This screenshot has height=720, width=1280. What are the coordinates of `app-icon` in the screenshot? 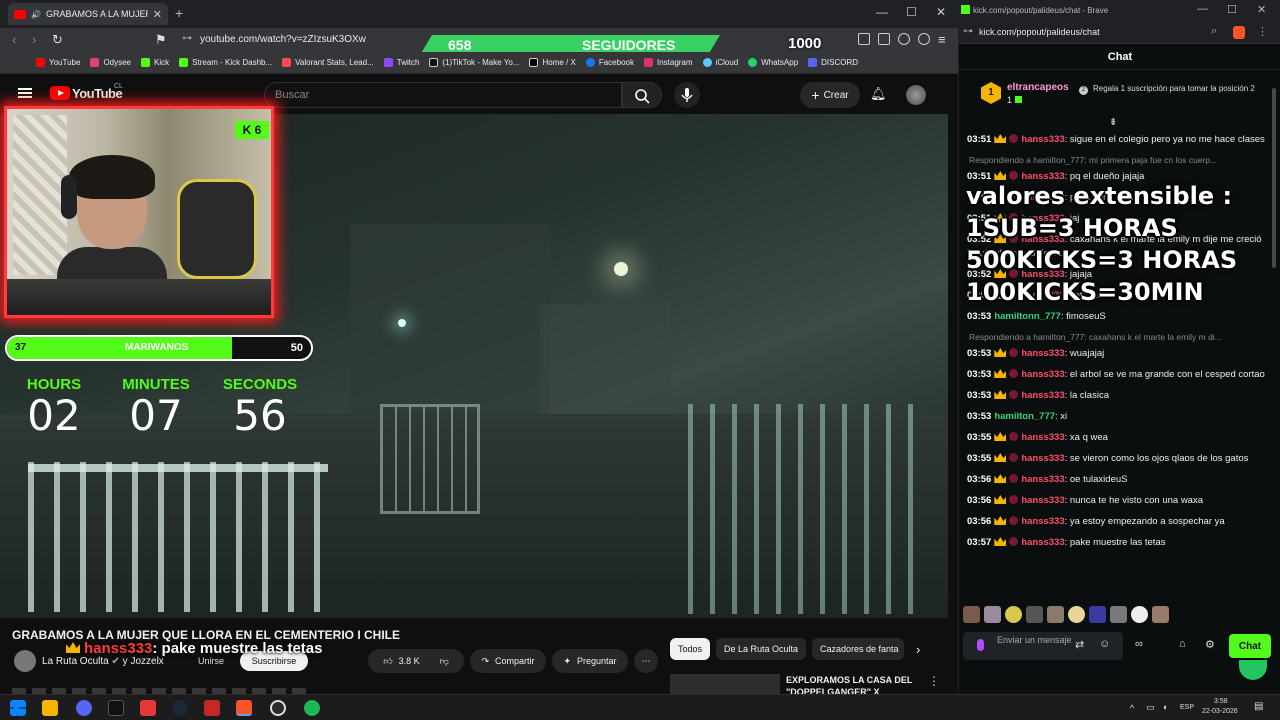 It's located at (148, 708).